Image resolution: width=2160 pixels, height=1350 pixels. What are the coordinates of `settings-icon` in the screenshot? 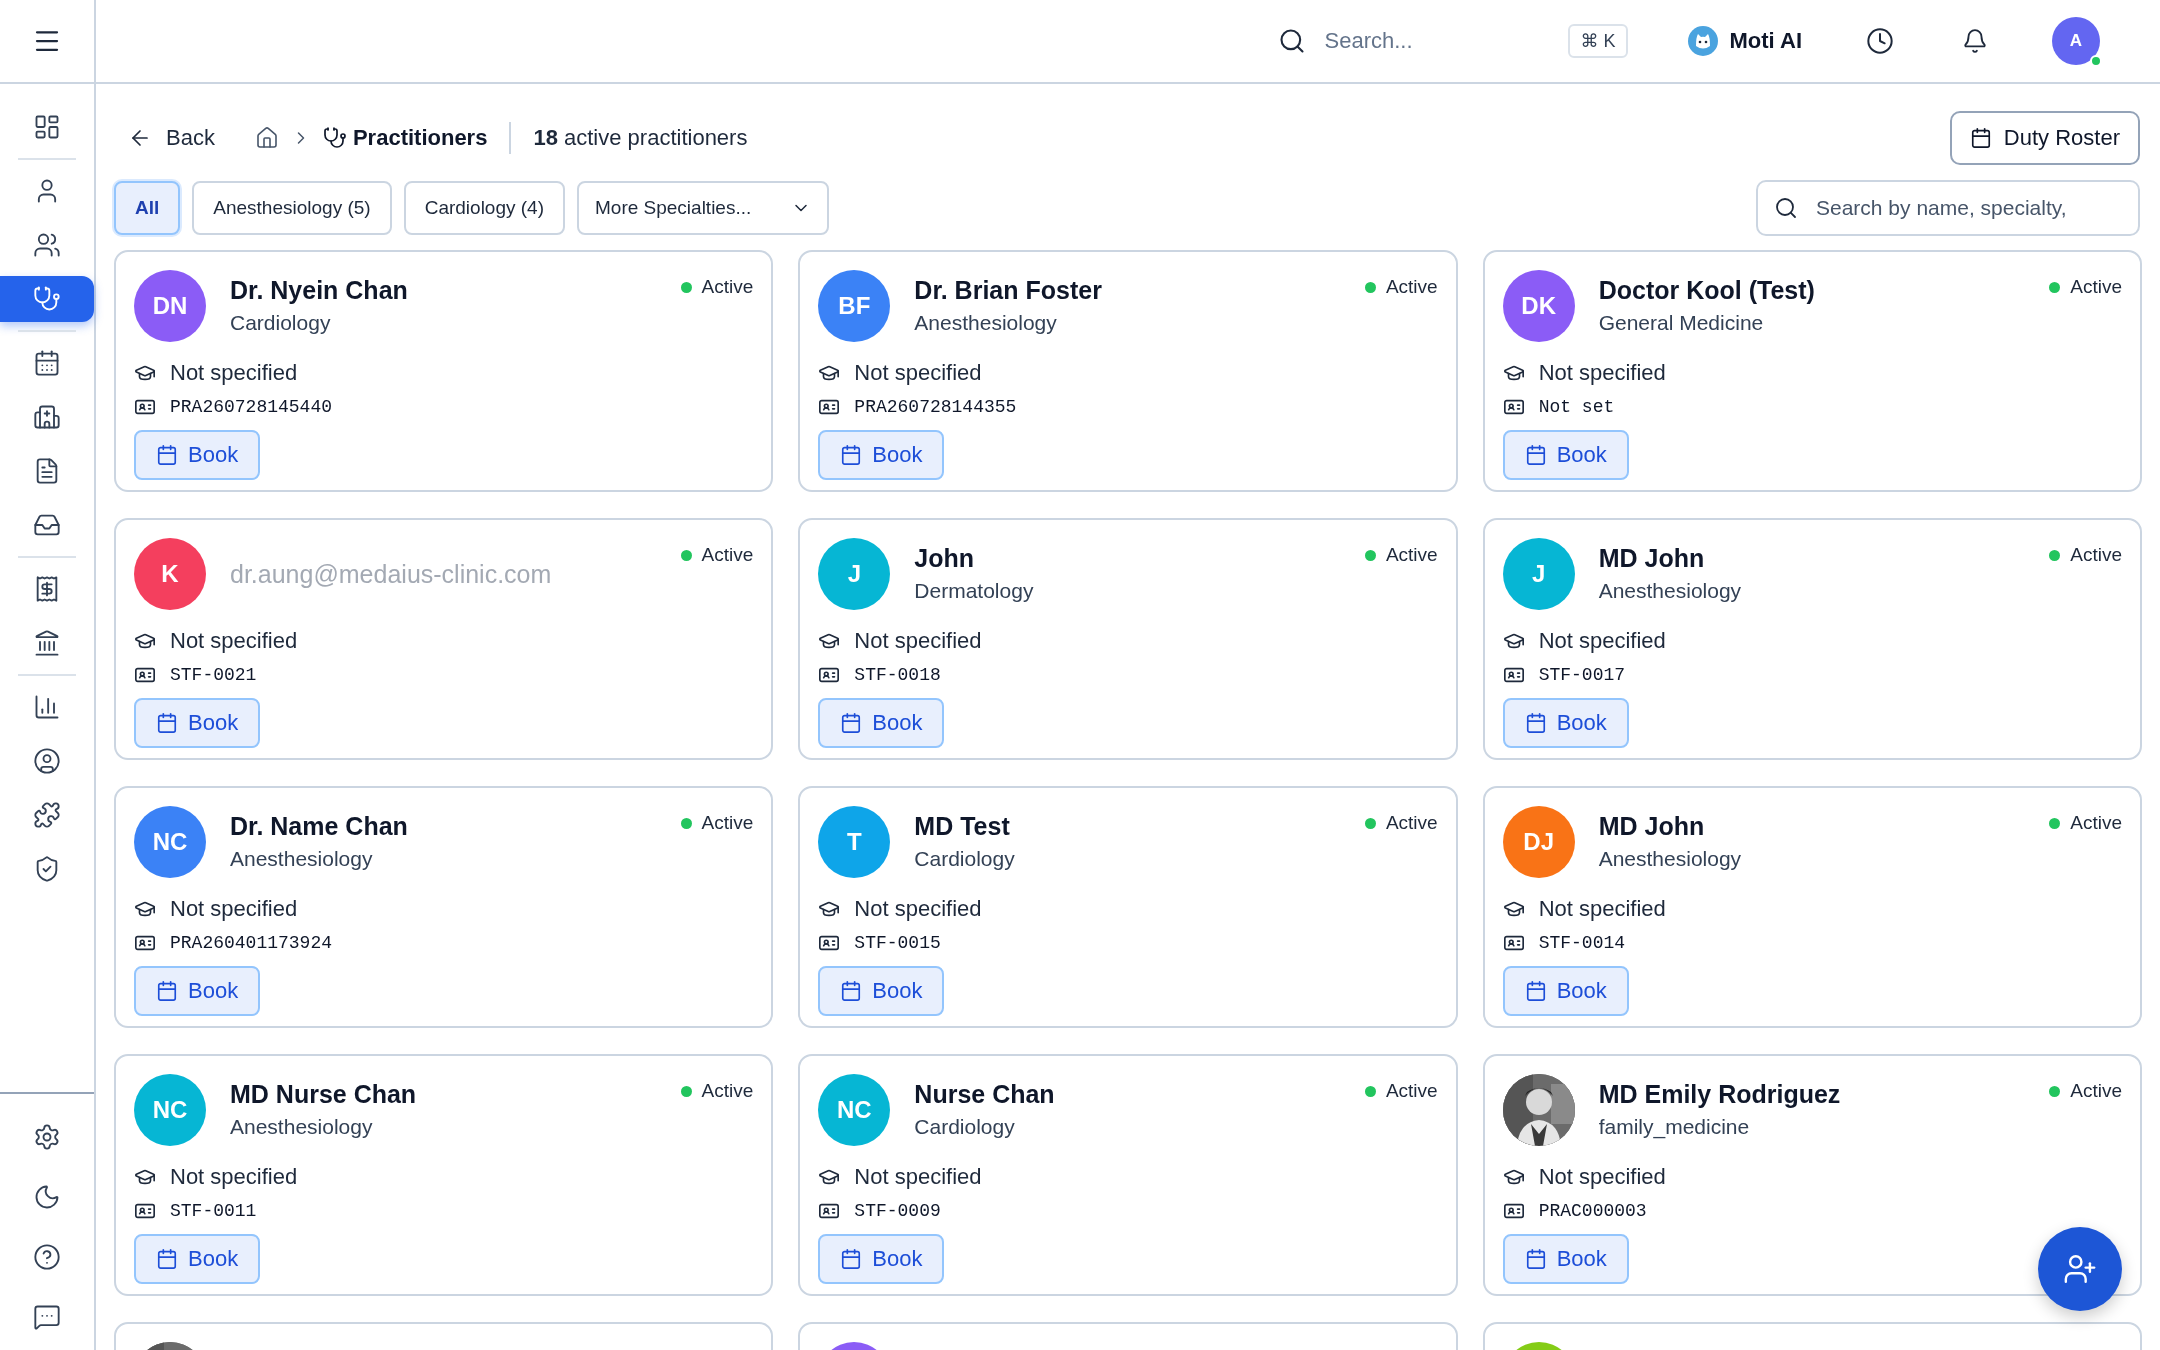 It's located at (47, 1137).